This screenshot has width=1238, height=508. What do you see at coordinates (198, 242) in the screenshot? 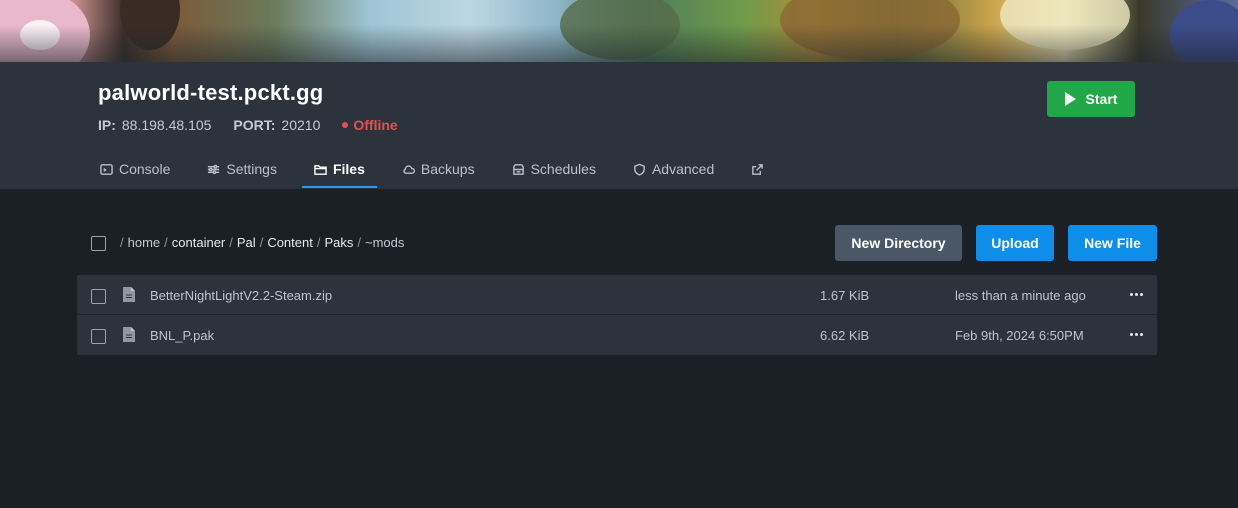
I see `breadcrumb-segment: container` at bounding box center [198, 242].